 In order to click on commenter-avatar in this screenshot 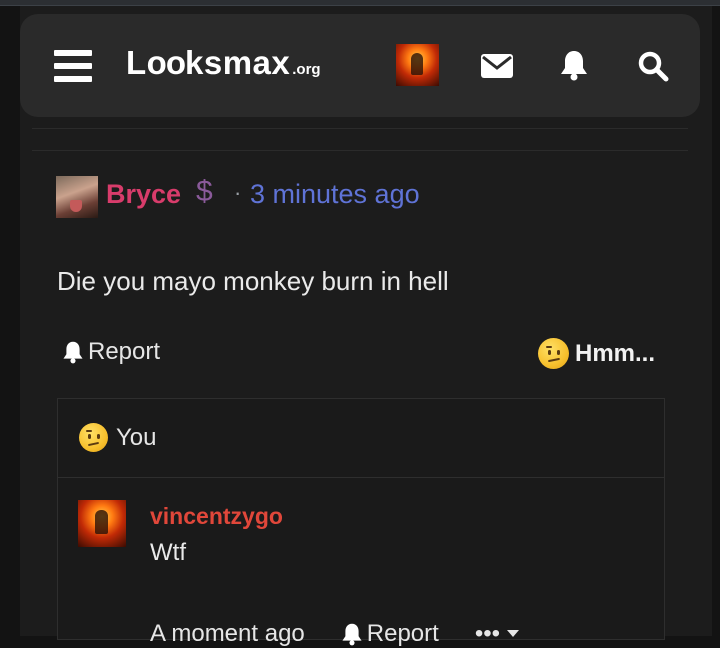, I will do `click(77, 197)`.